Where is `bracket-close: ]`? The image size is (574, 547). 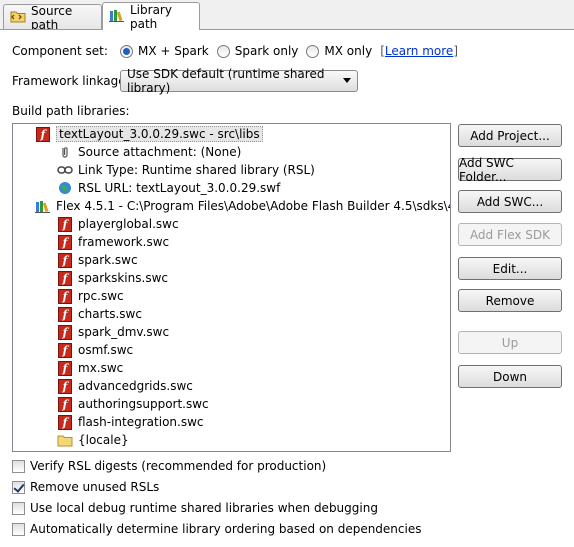
bracket-close: ] is located at coordinates (455, 51).